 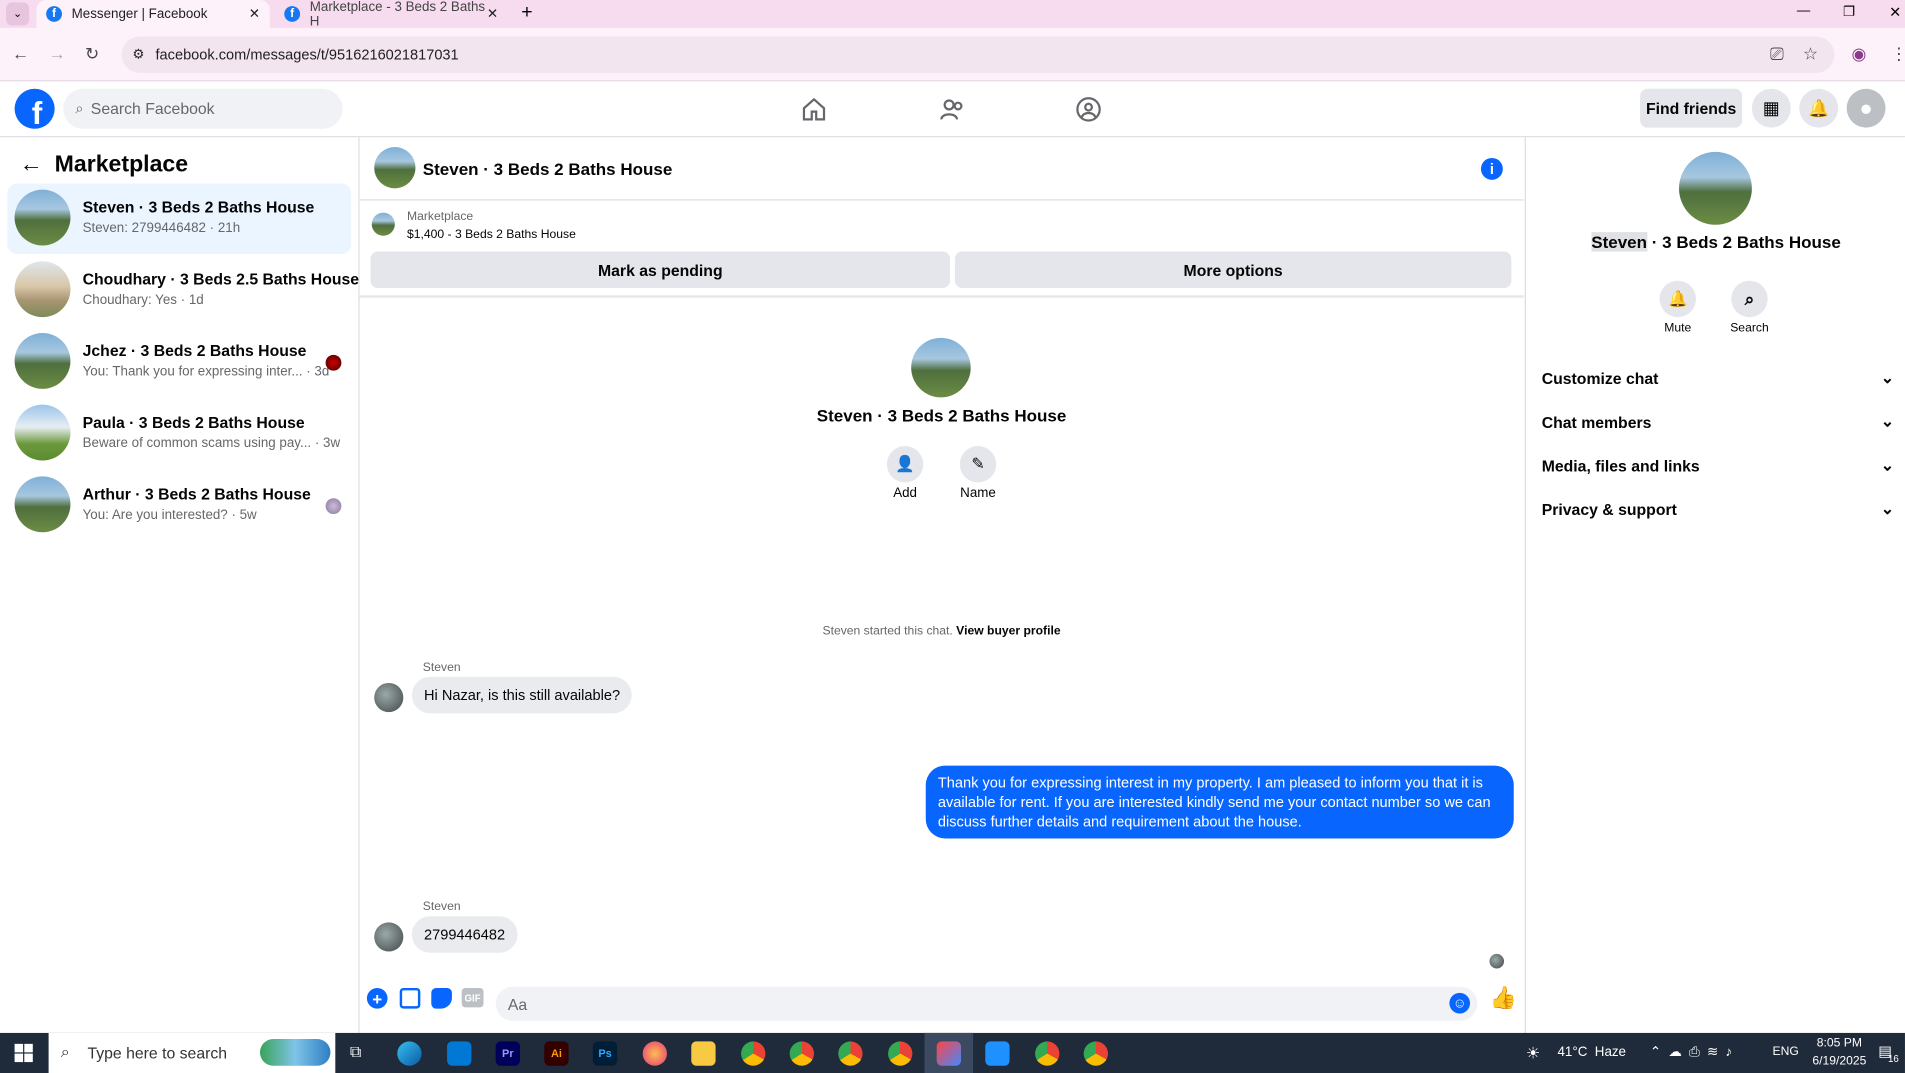 I want to click on browser-tab-marketplace: f Marketplace - 3 Beds 2 Baths H ✕, so click(x=391, y=14).